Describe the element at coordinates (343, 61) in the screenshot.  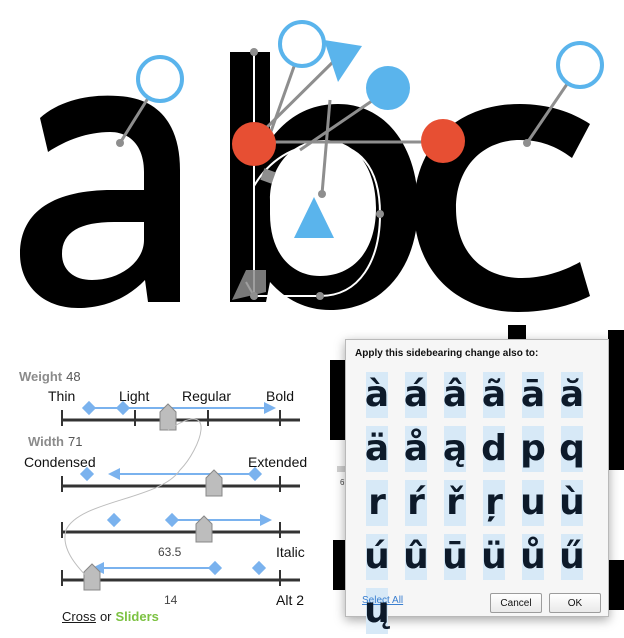
I see `handle-triangle-down` at that location.